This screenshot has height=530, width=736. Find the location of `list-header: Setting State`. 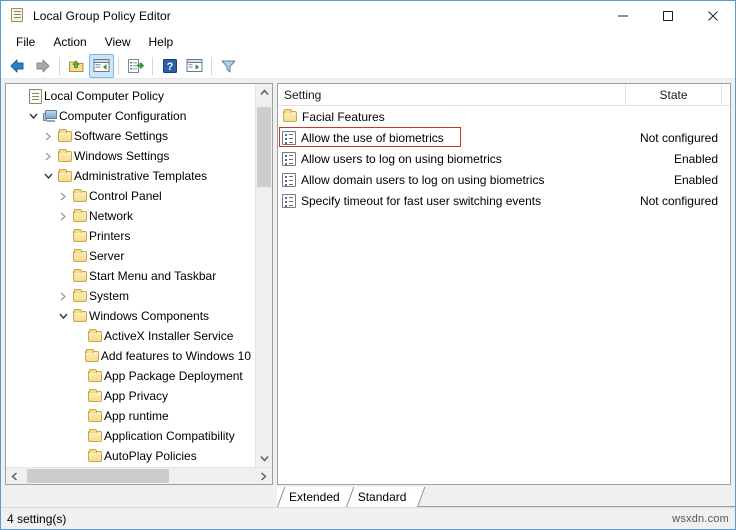

list-header: Setting State is located at coordinates (504, 95).